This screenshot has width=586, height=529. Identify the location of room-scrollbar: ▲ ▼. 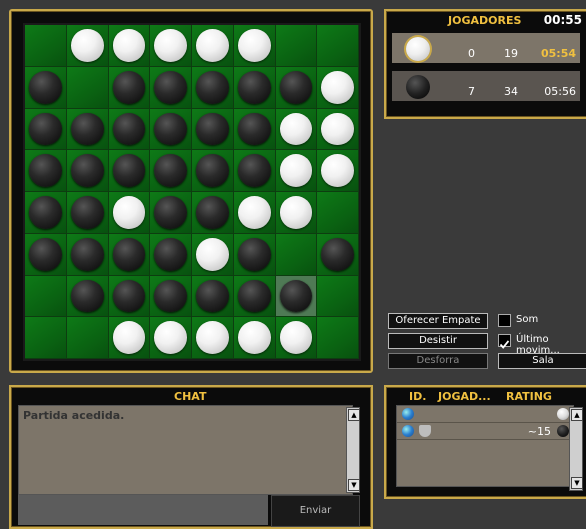
(576, 449).